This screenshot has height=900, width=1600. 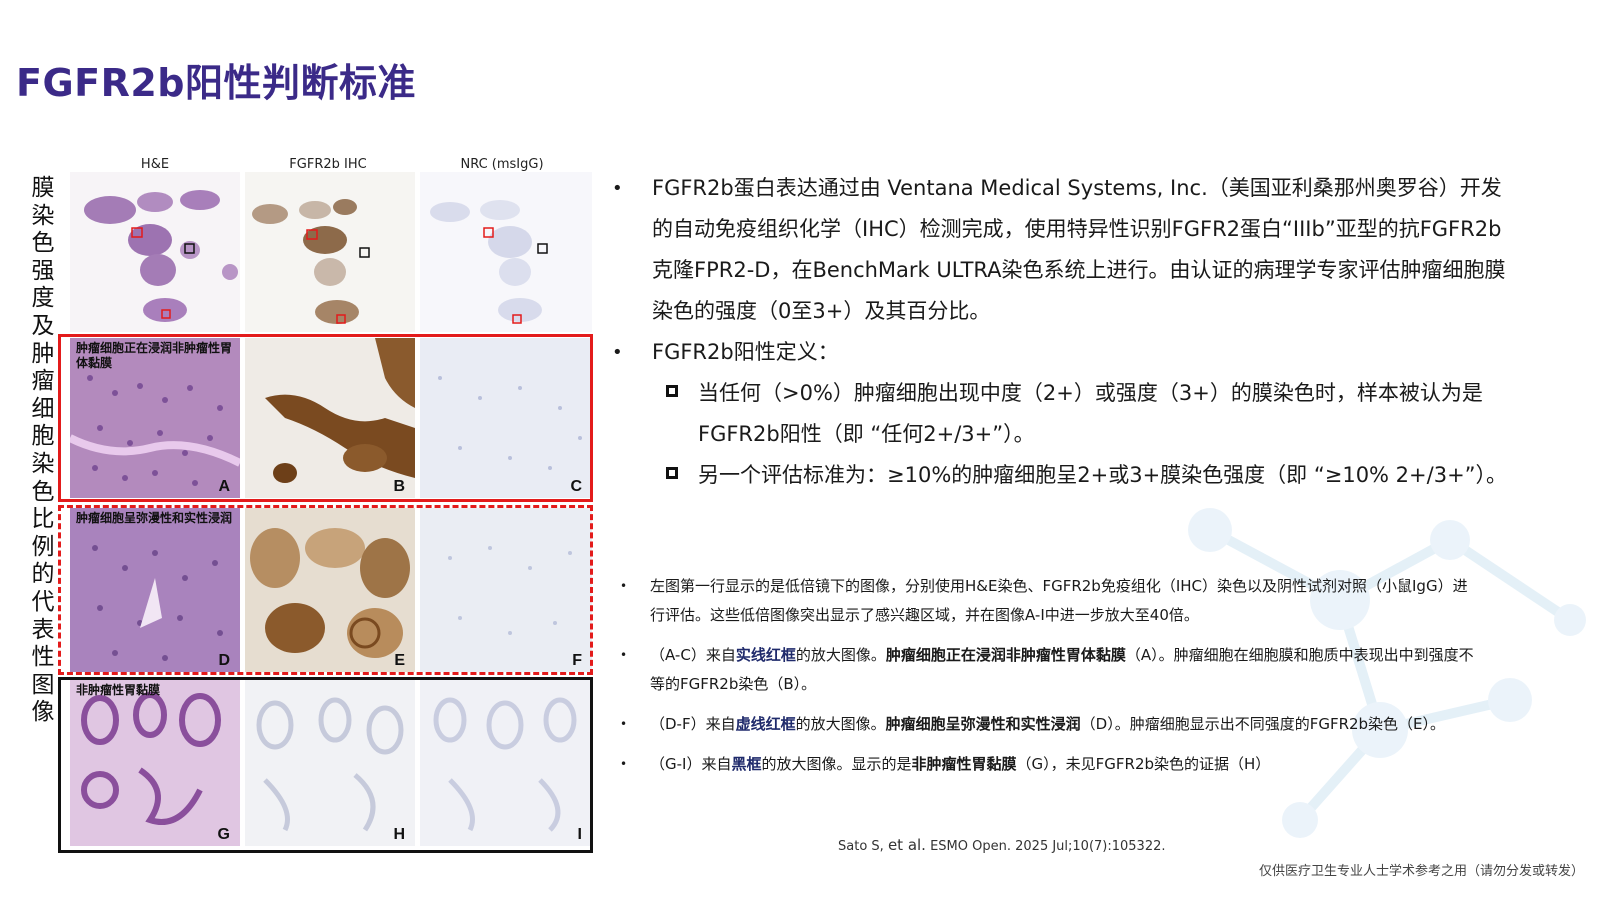 I want to click on panel-a-caption: 肿瘤细胞正在浸润非肿瘤性胃体黏膜, so click(x=154, y=355).